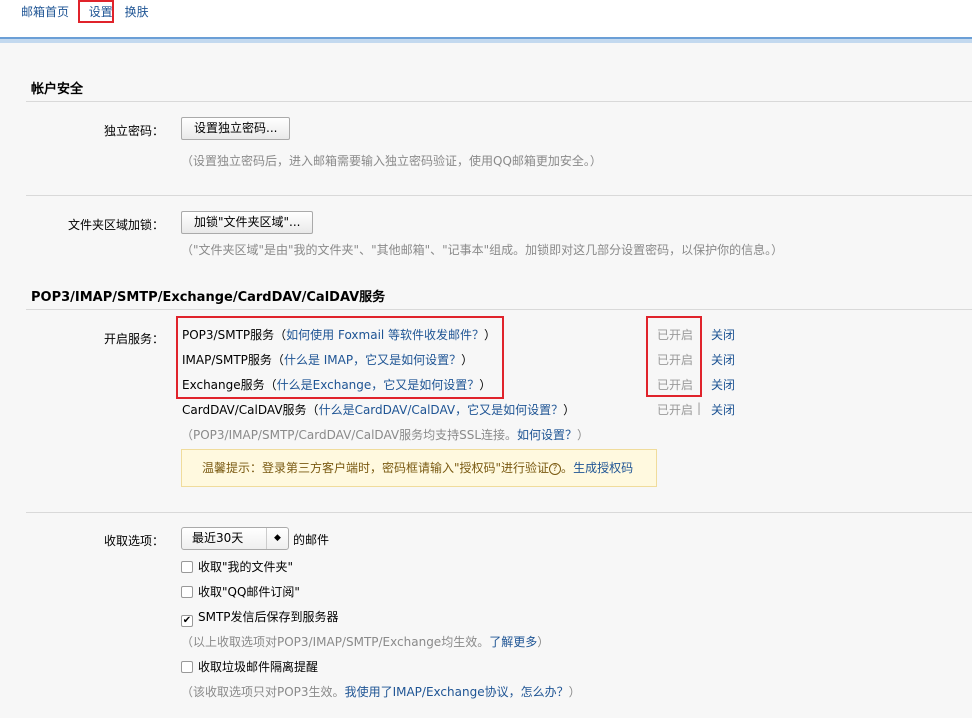 Image resolution: width=972 pixels, height=718 pixels. Describe the element at coordinates (249, 592) in the screenshot. I see `option-label: 收取"QQ邮件订阅"` at that location.